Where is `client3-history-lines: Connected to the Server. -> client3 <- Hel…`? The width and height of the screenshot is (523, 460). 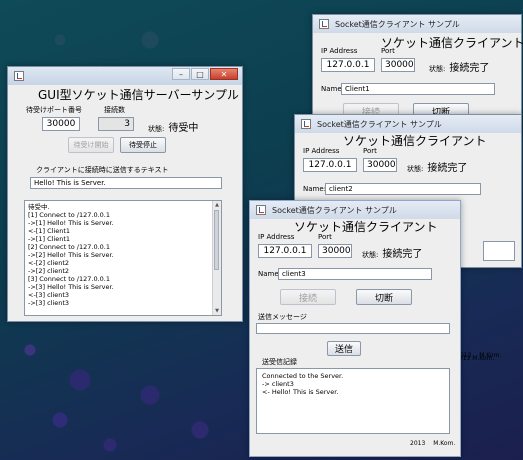 client3-history-lines: Connected to the Server. -> client3 <- Hel… is located at coordinates (353, 384).